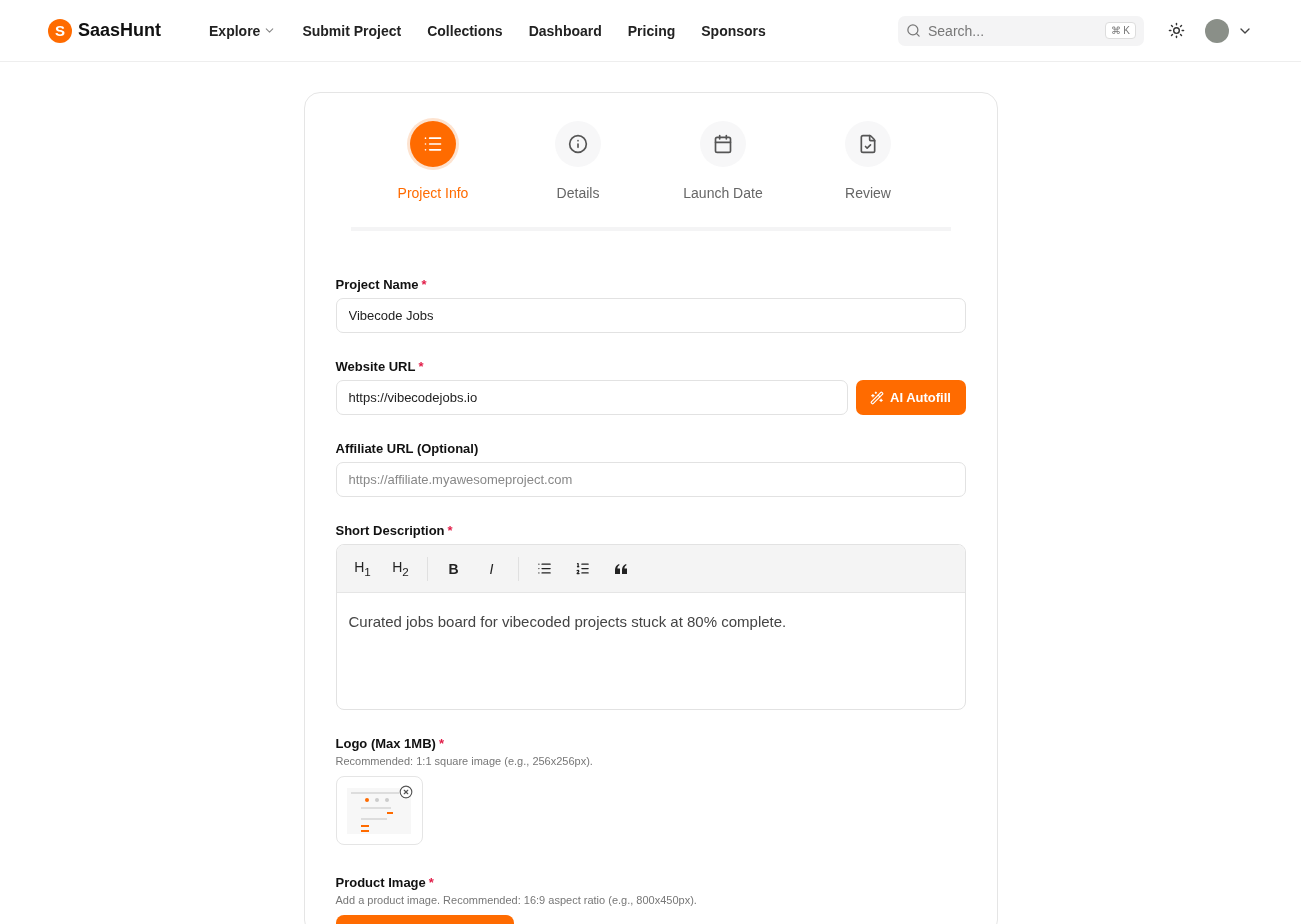 The width and height of the screenshot is (1301, 924). What do you see at coordinates (620, 568) in the screenshot?
I see `quote-icon` at bounding box center [620, 568].